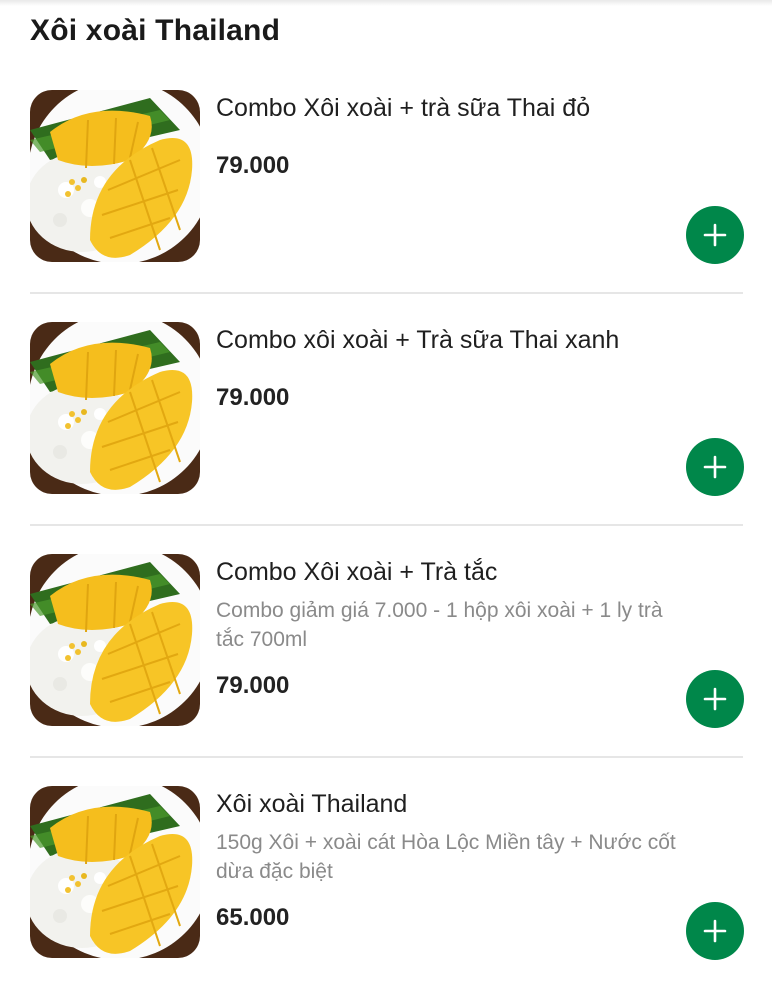 The height and width of the screenshot is (988, 772). I want to click on item-name: Combo Xôi xoài + Trà tắc, so click(356, 572).